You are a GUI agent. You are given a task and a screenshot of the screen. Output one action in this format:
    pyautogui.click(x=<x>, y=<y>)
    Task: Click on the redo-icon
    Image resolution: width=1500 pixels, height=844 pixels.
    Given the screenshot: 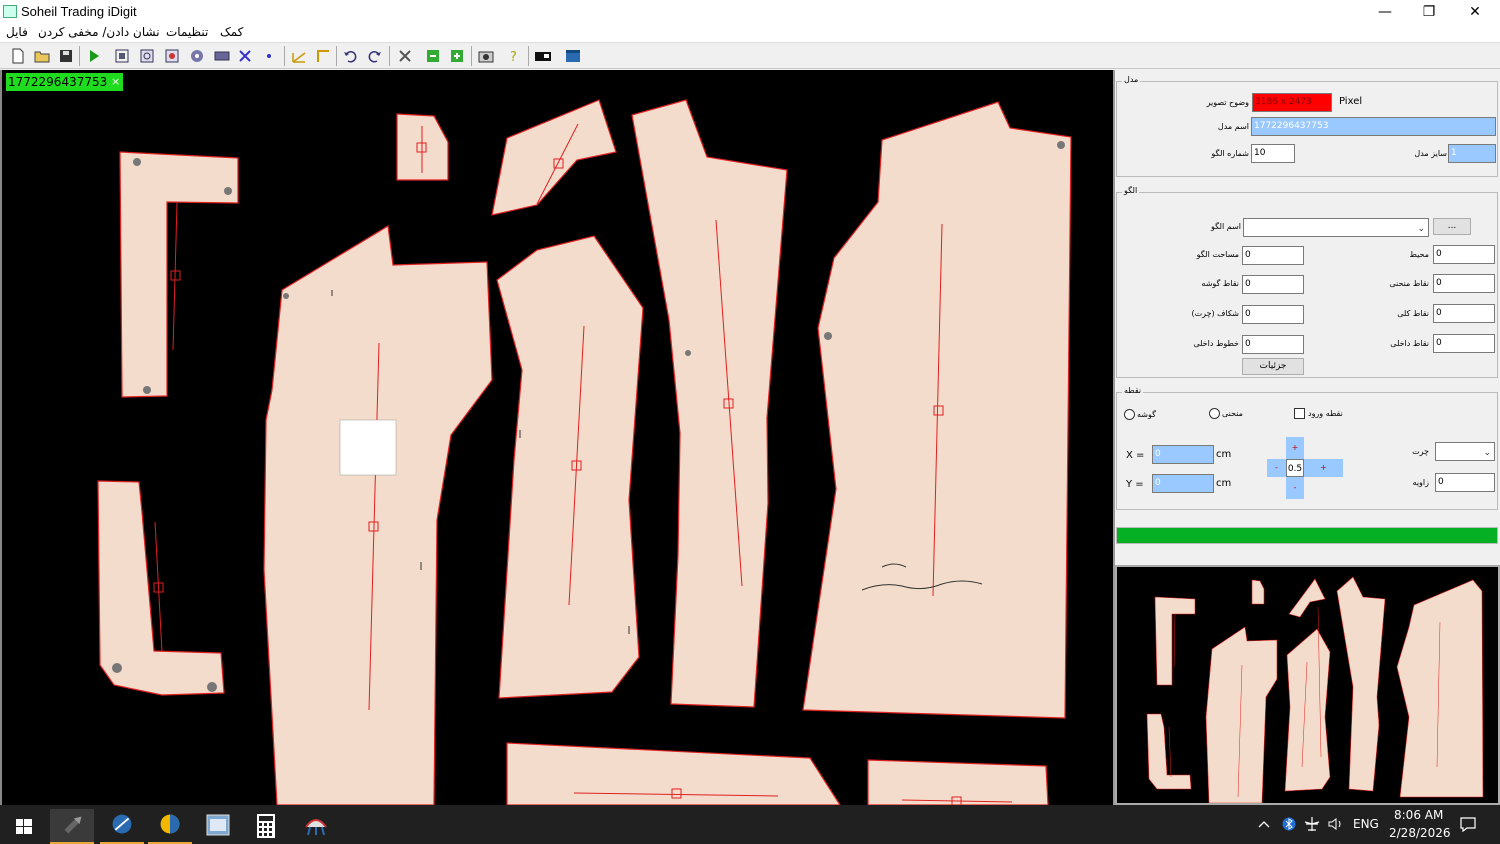 What is the action you would take?
    pyautogui.click(x=375, y=56)
    